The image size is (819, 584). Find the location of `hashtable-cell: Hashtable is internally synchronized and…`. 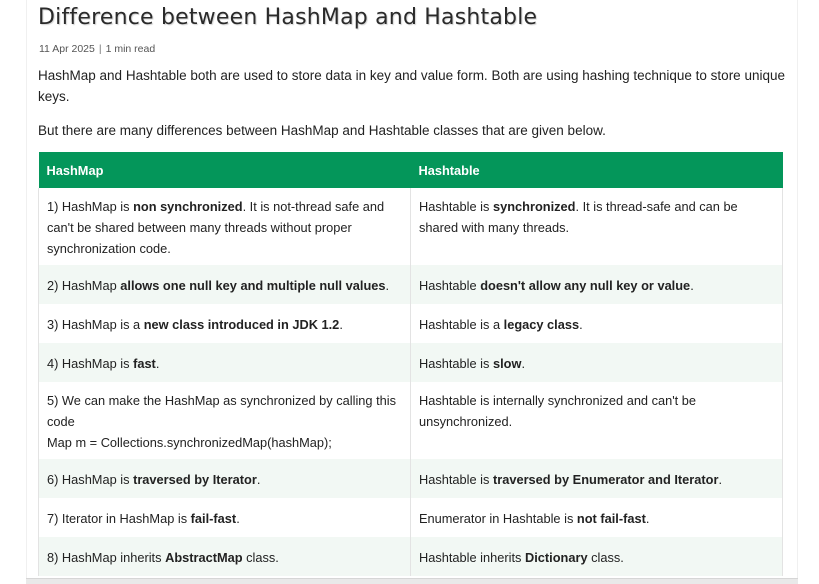

hashtable-cell: Hashtable is internally synchronized and… is located at coordinates (596, 420).